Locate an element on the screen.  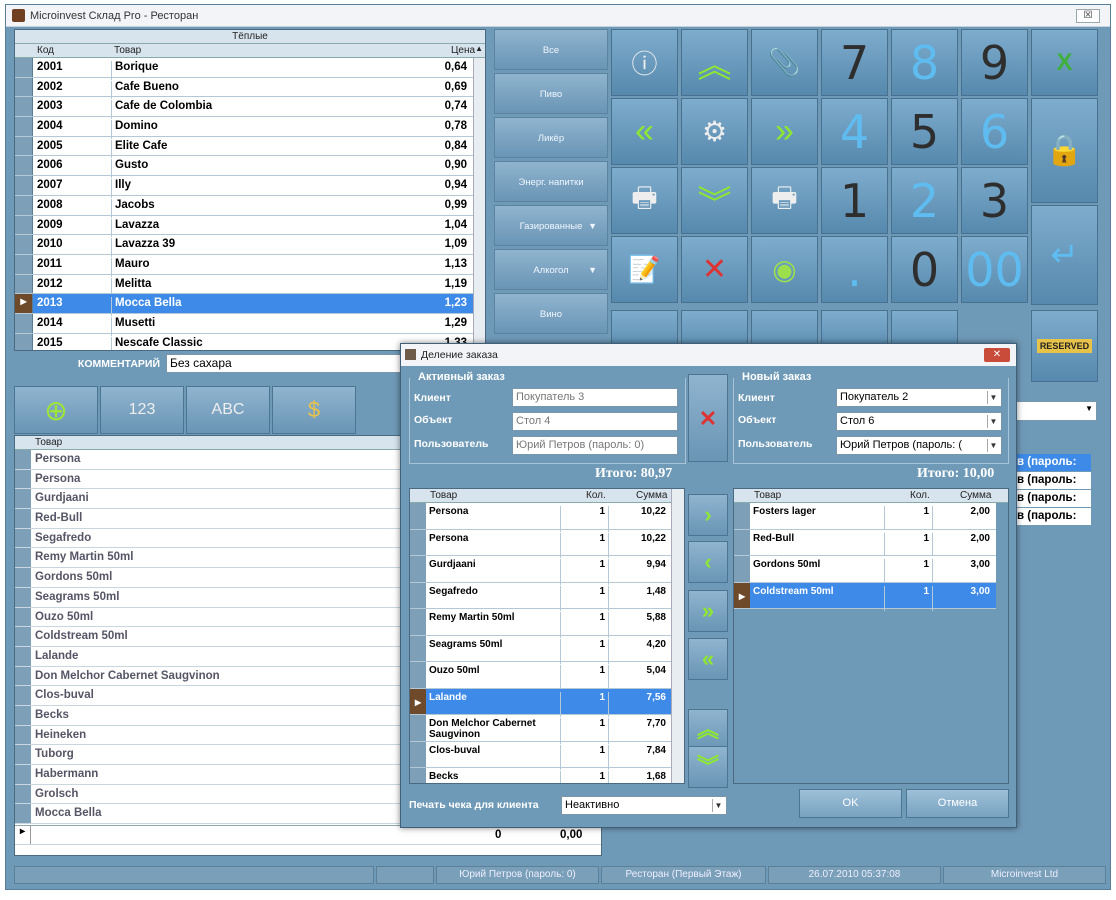
category-button: Ликёр is located at coordinates (551, 137).